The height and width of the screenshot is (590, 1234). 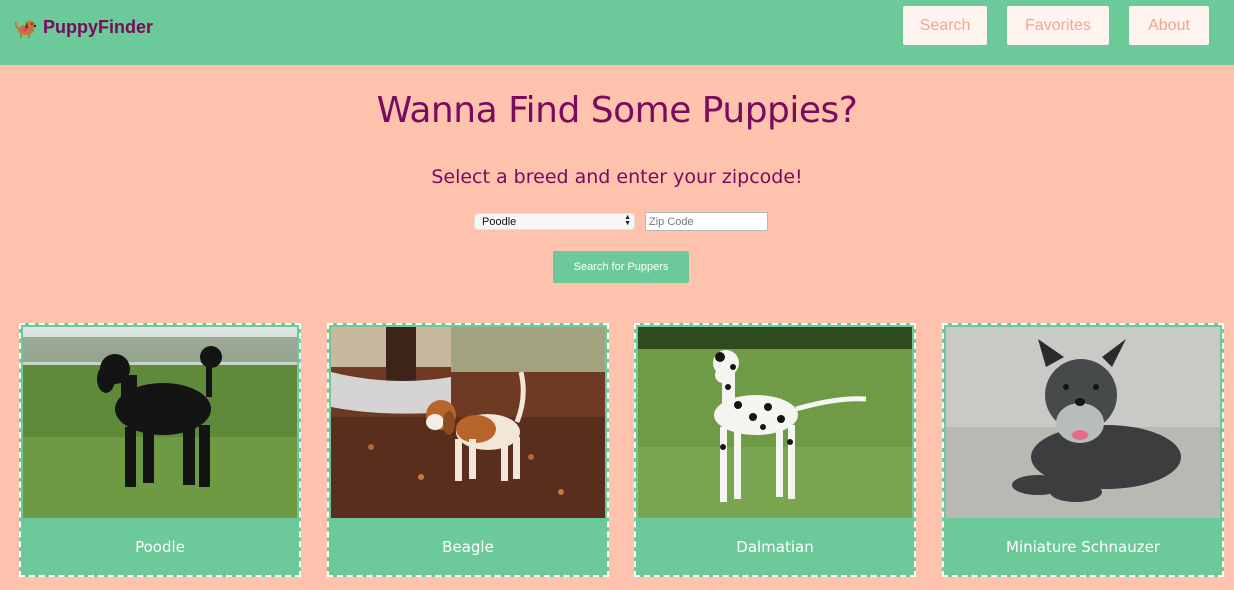 I want to click on breed-card-label: Poodle, so click(x=160, y=546).